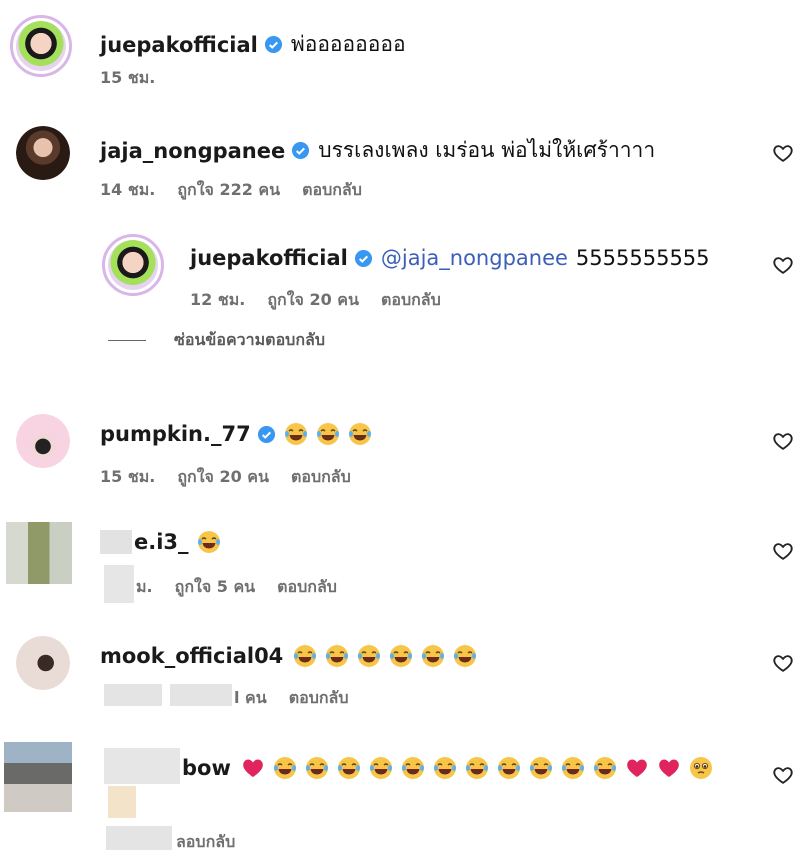 The image size is (800, 863). I want to click on comment-username: mook_official04, so click(191, 656).